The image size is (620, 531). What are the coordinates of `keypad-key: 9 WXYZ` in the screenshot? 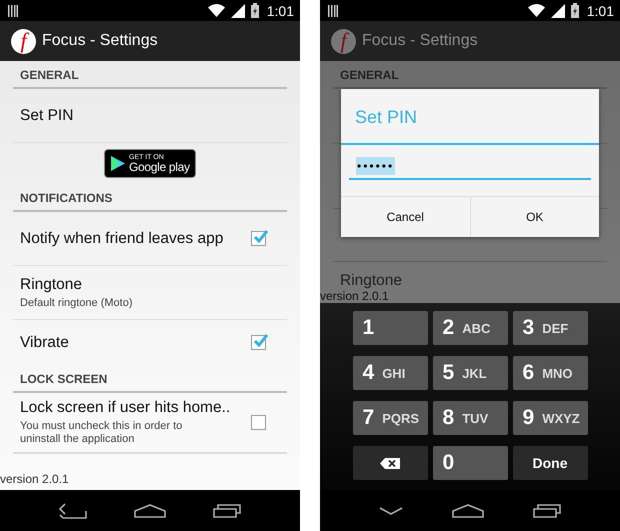 It's located at (550, 418).